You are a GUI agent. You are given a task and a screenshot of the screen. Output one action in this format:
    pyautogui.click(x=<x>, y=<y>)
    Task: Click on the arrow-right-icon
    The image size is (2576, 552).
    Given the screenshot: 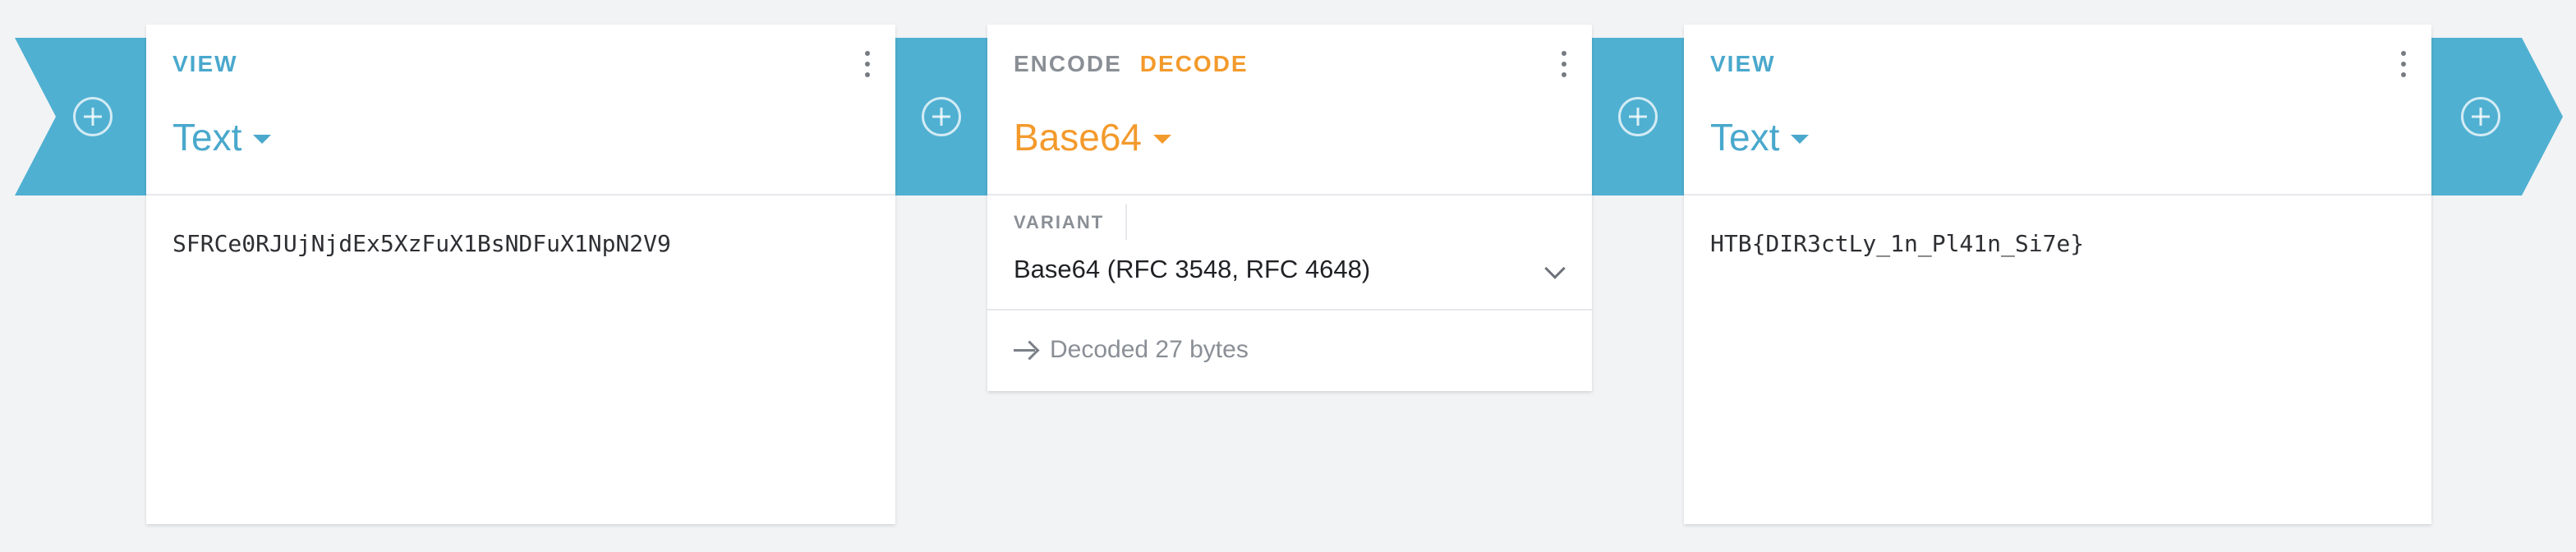 What is the action you would take?
    pyautogui.click(x=1026, y=350)
    